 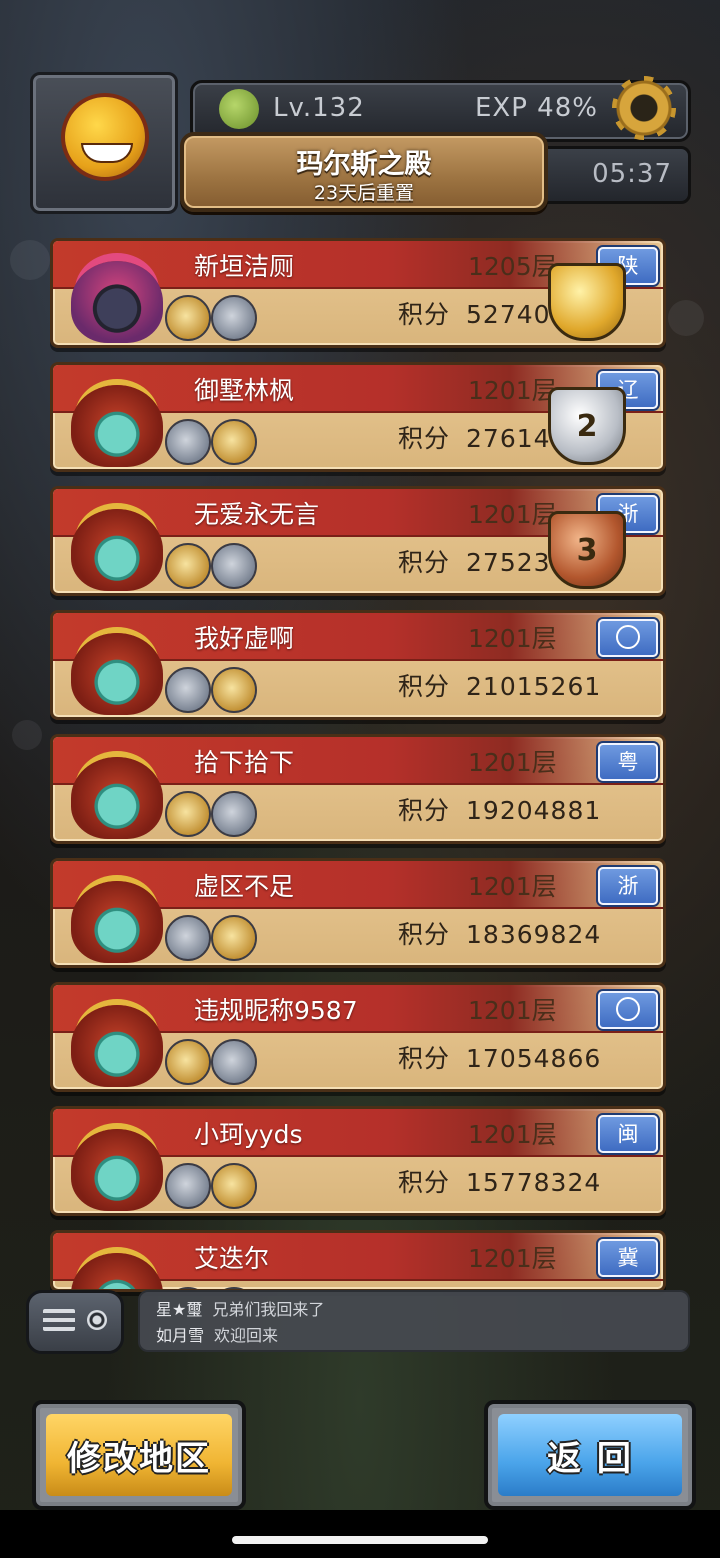 What do you see at coordinates (628, 1134) in the screenshot?
I see `region-badge: 闽` at bounding box center [628, 1134].